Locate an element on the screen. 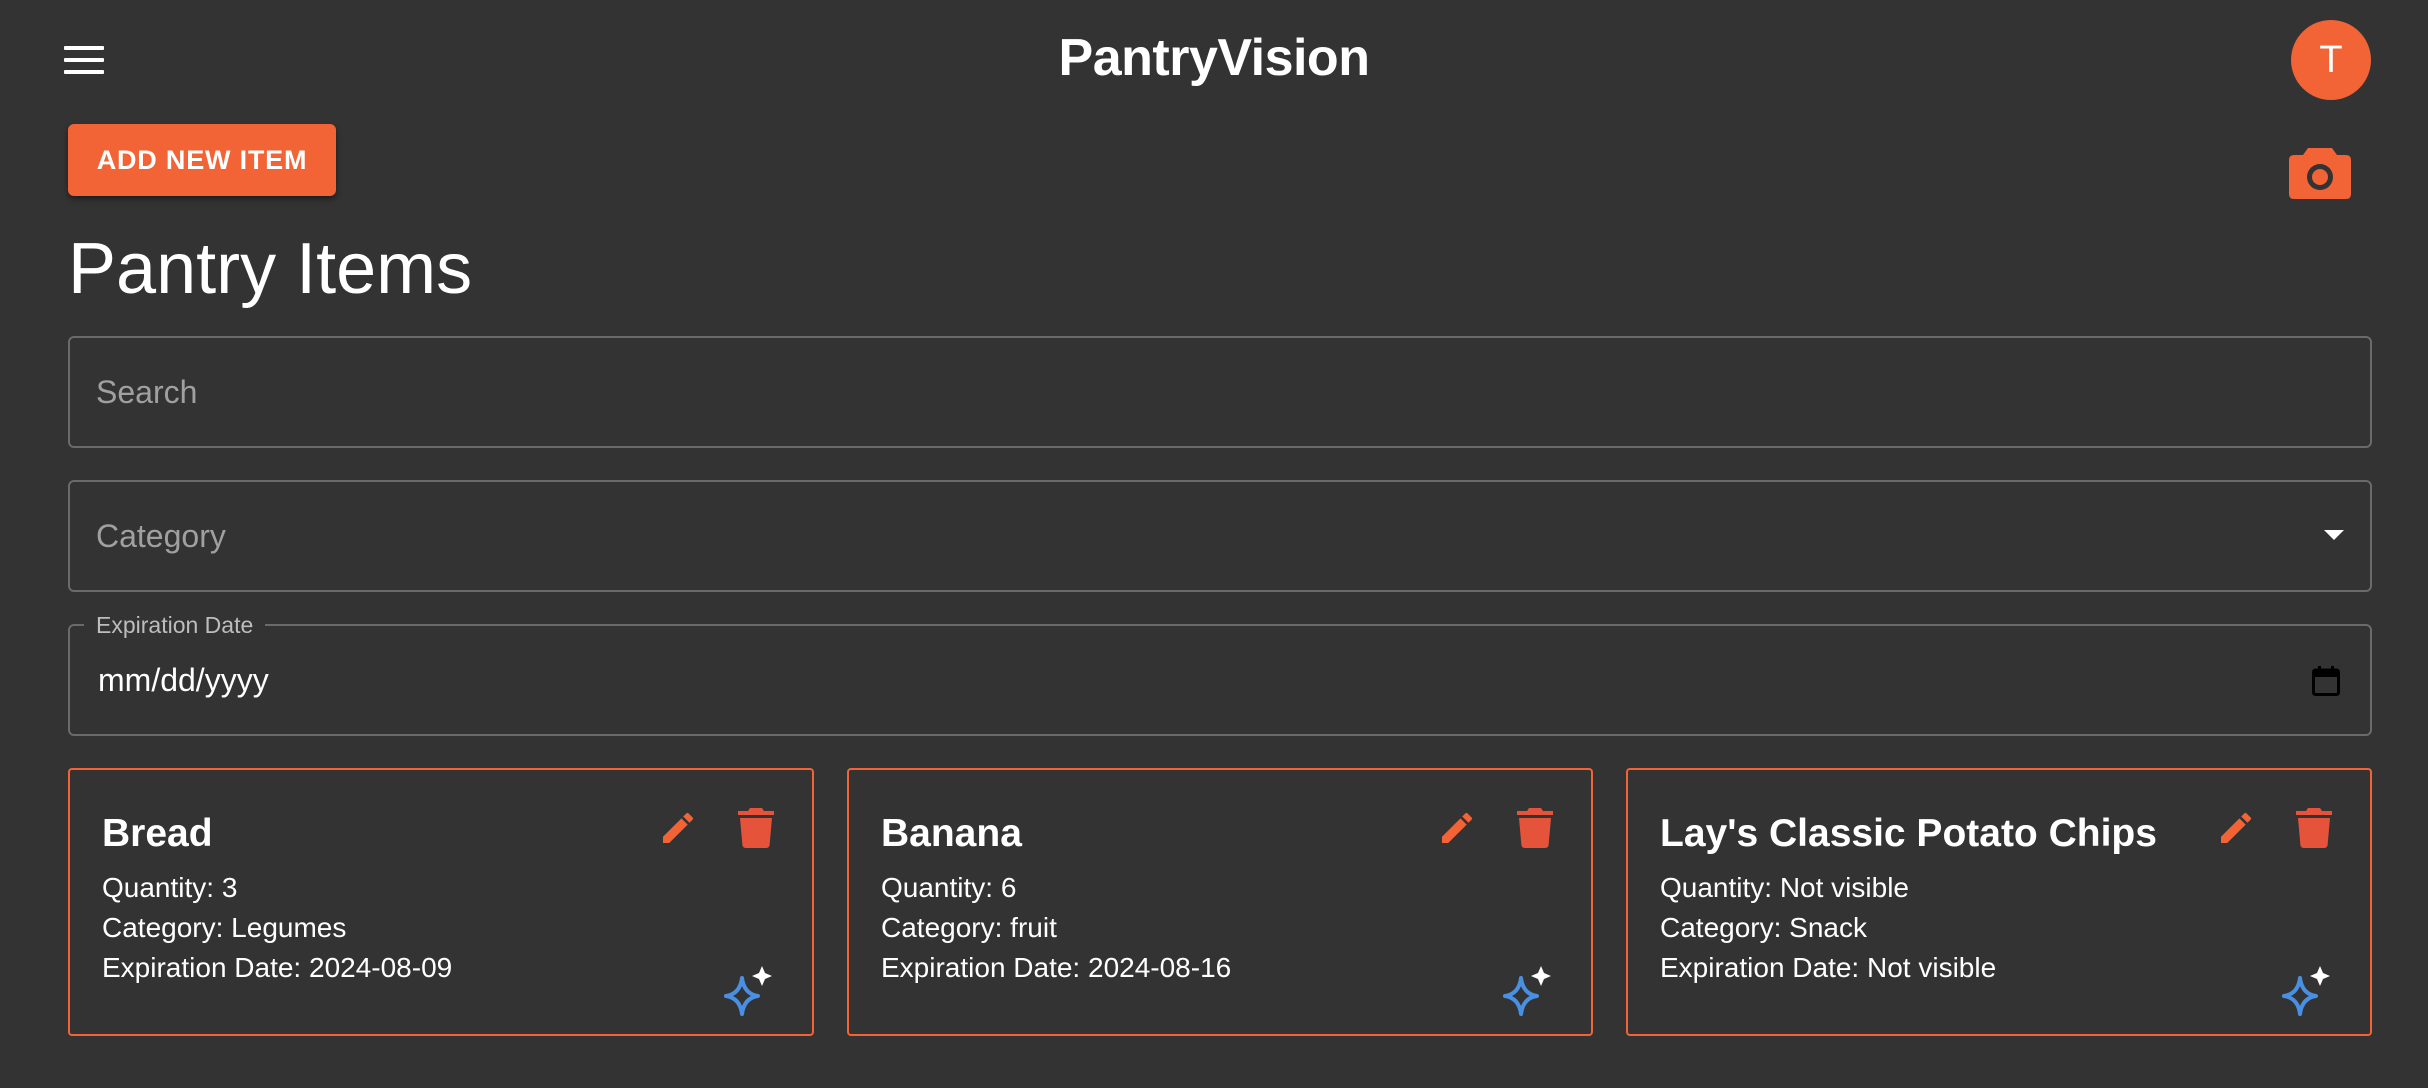 The height and width of the screenshot is (1088, 2428). item-quantity: Quantity: Not visible is located at coordinates (1784, 887).